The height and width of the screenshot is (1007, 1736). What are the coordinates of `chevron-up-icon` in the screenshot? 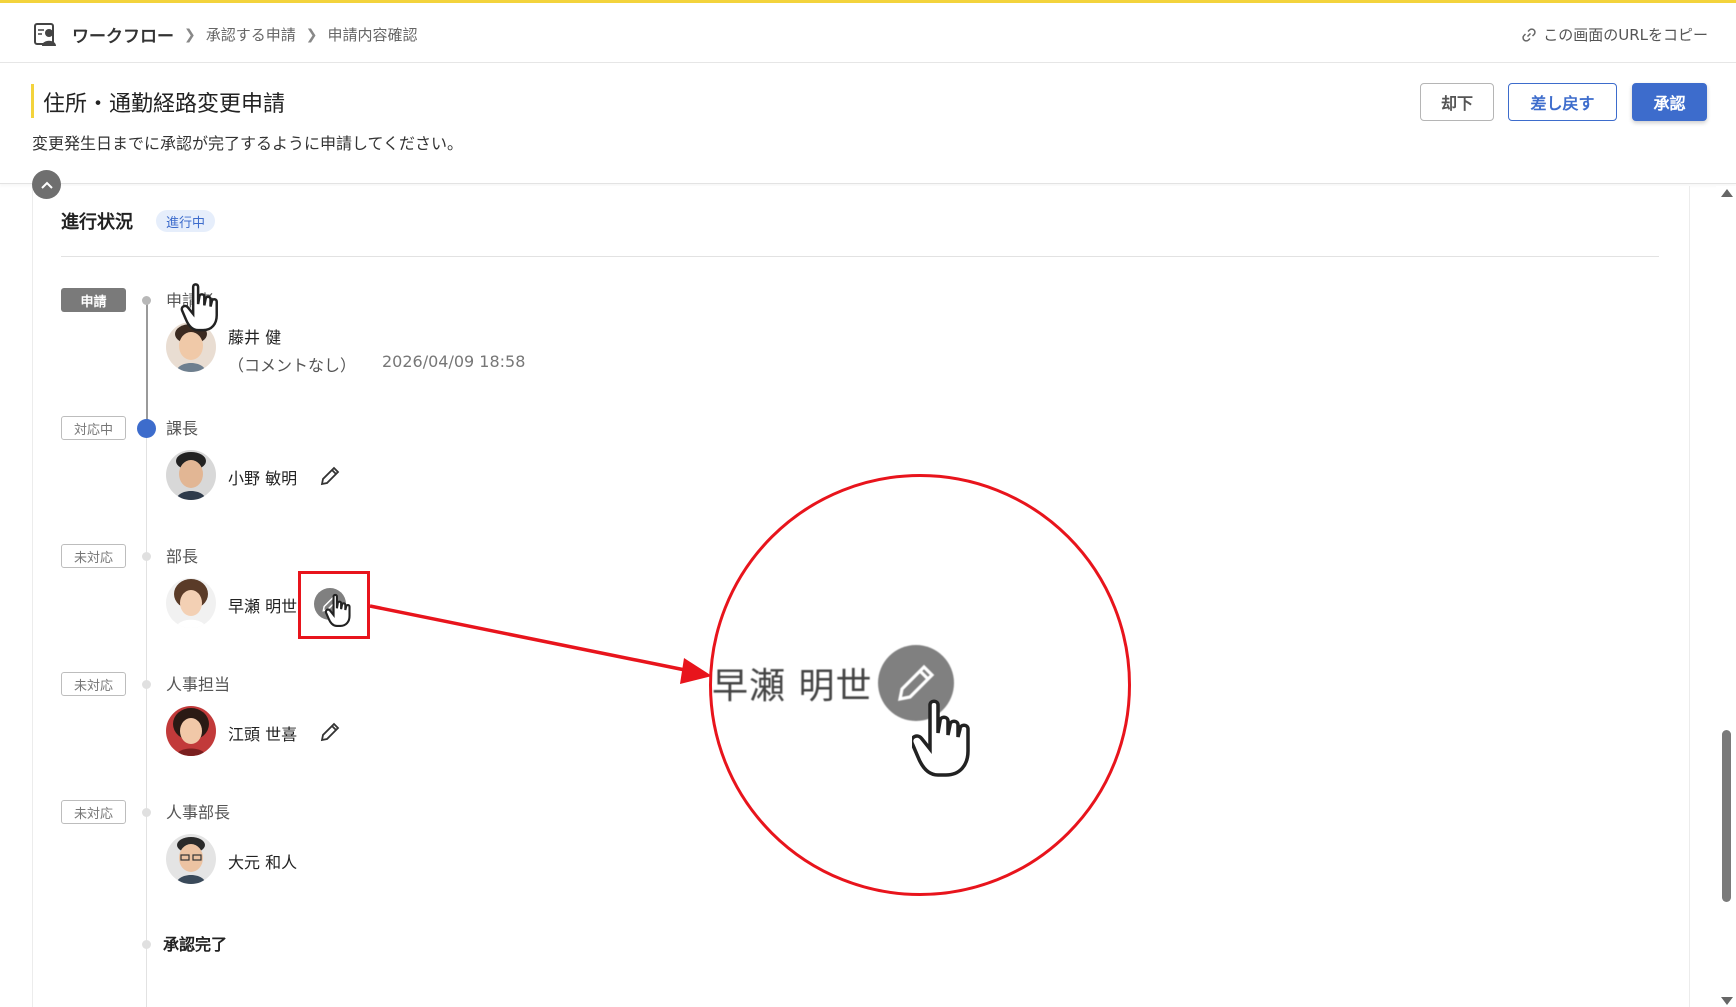 It's located at (46, 185).